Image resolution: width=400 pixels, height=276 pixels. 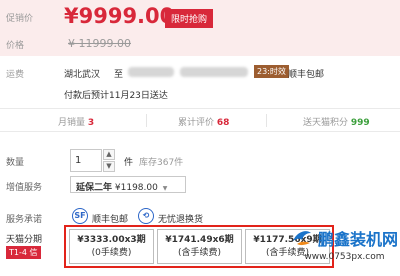 I want to click on stats-bar: 月销量 3 累计评价 68 送天猫积分 999, so click(x=200, y=120).